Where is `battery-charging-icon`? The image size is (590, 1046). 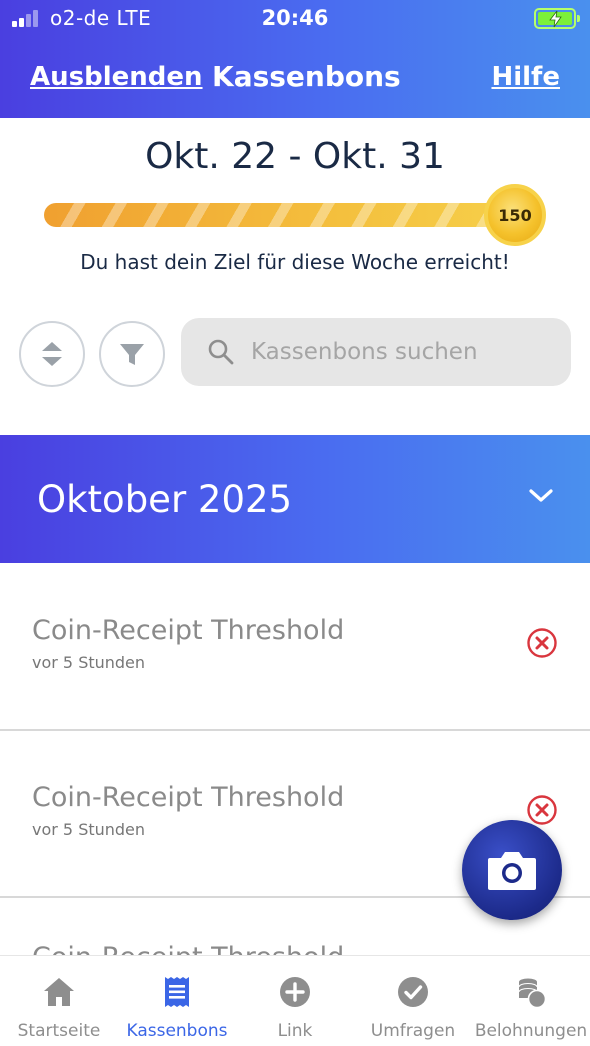 battery-charging-icon is located at coordinates (557, 18).